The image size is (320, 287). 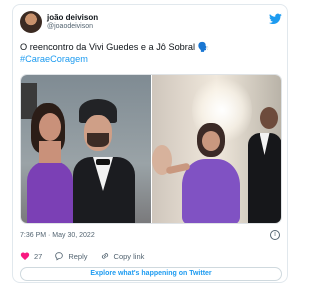 I want to click on copy-link-label: Copy link, so click(x=129, y=256).